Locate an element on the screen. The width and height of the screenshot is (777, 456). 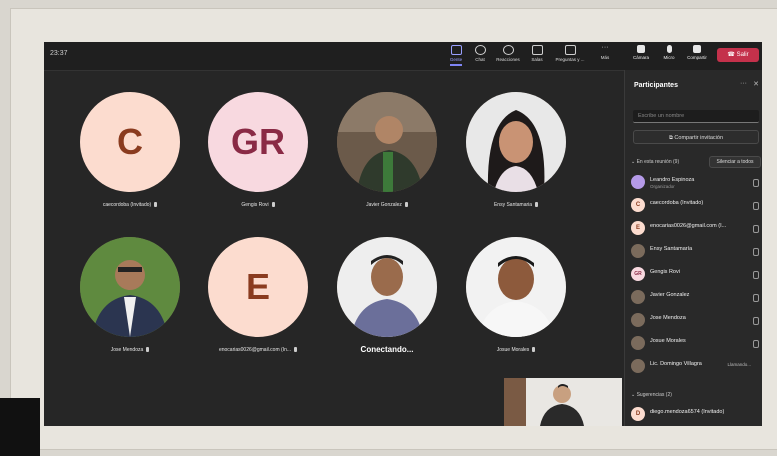
camera-button: Cámara is located at coordinates (641, 52).